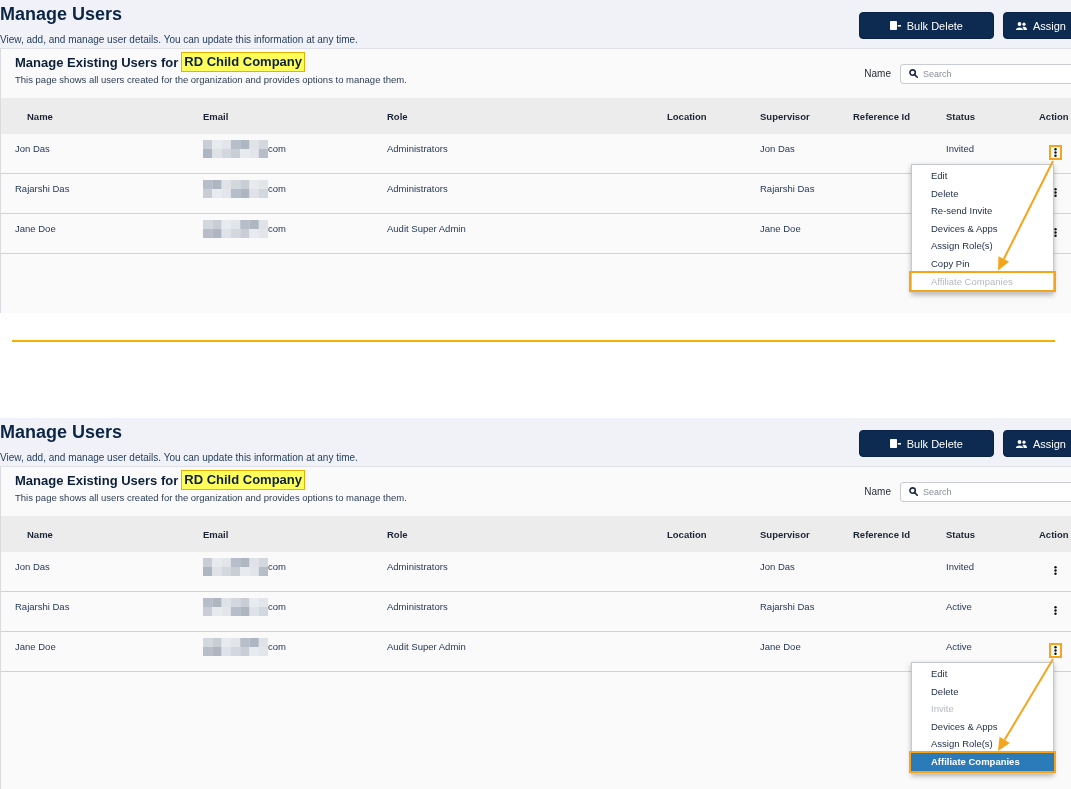  Describe the element at coordinates (982, 761) in the screenshot. I see `menu-item: Affiliate Companies` at that location.